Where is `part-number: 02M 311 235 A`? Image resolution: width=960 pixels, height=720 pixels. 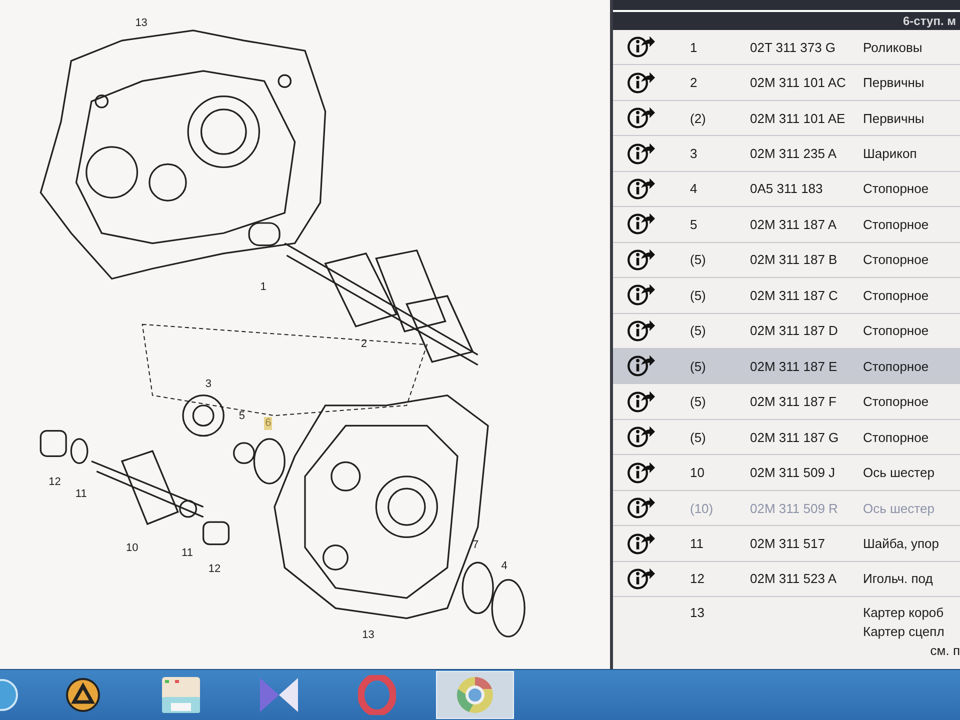 part-number: 02M 311 235 A is located at coordinates (793, 154).